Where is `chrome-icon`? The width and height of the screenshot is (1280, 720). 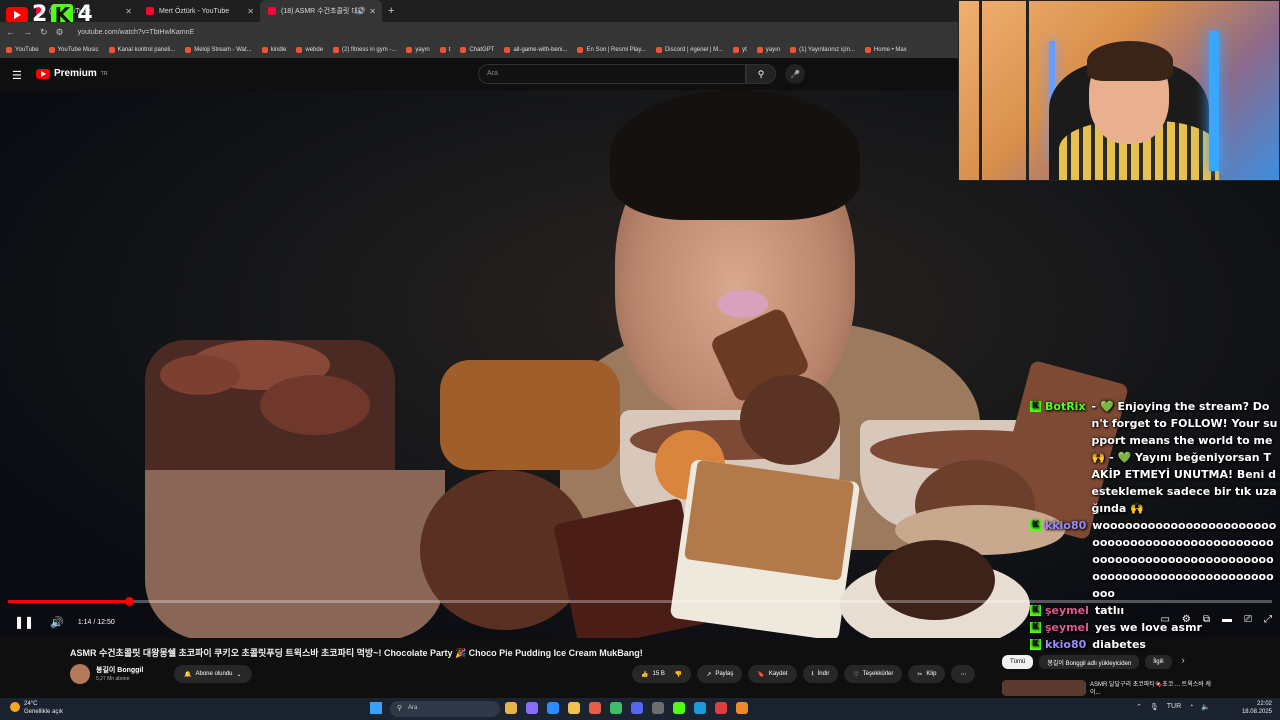 chrome-icon is located at coordinates (574, 708).